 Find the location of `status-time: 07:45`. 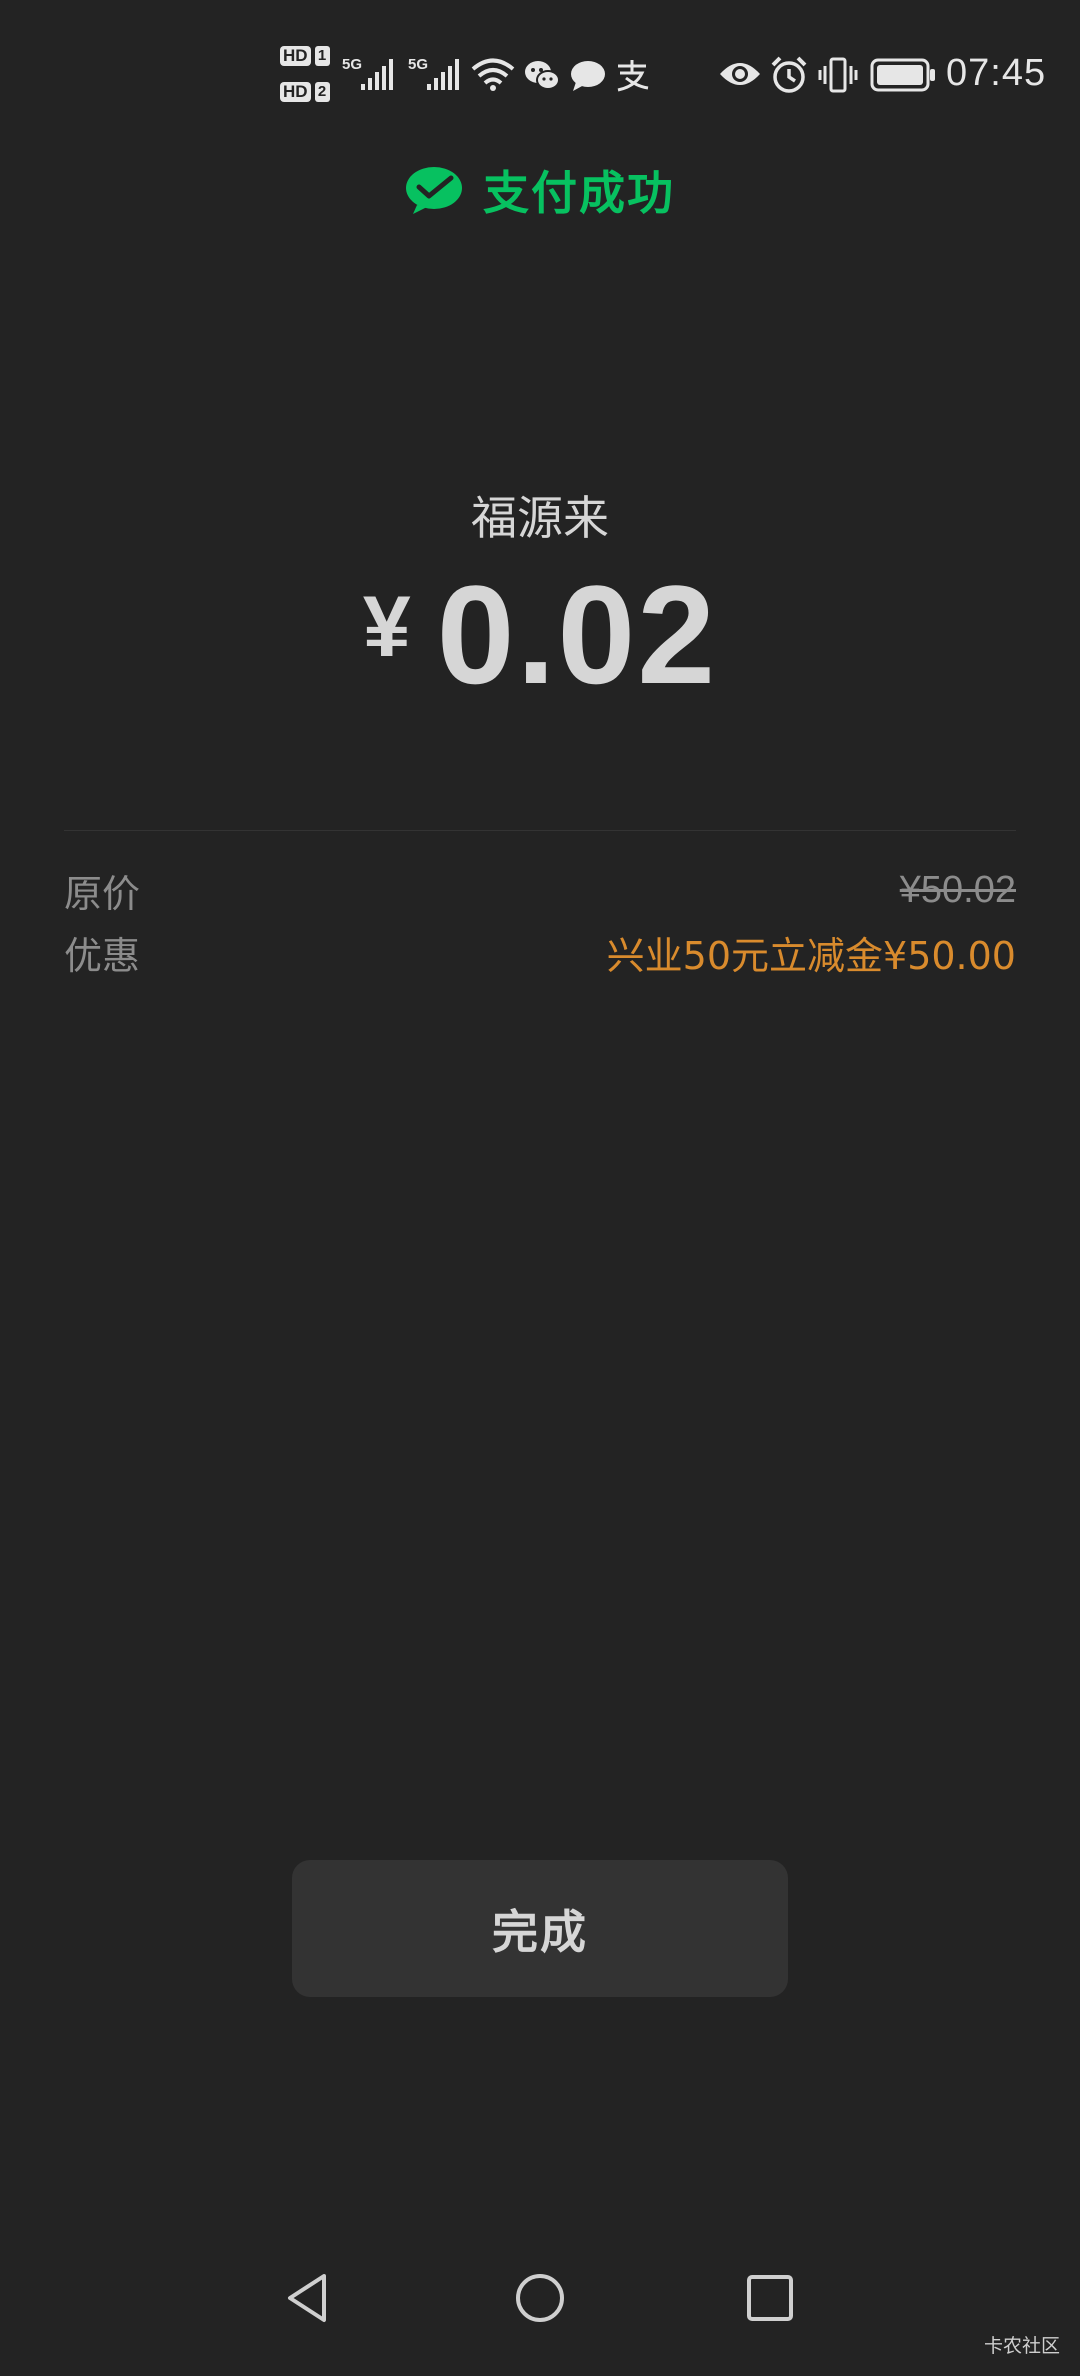

status-time: 07:45 is located at coordinates (996, 73).